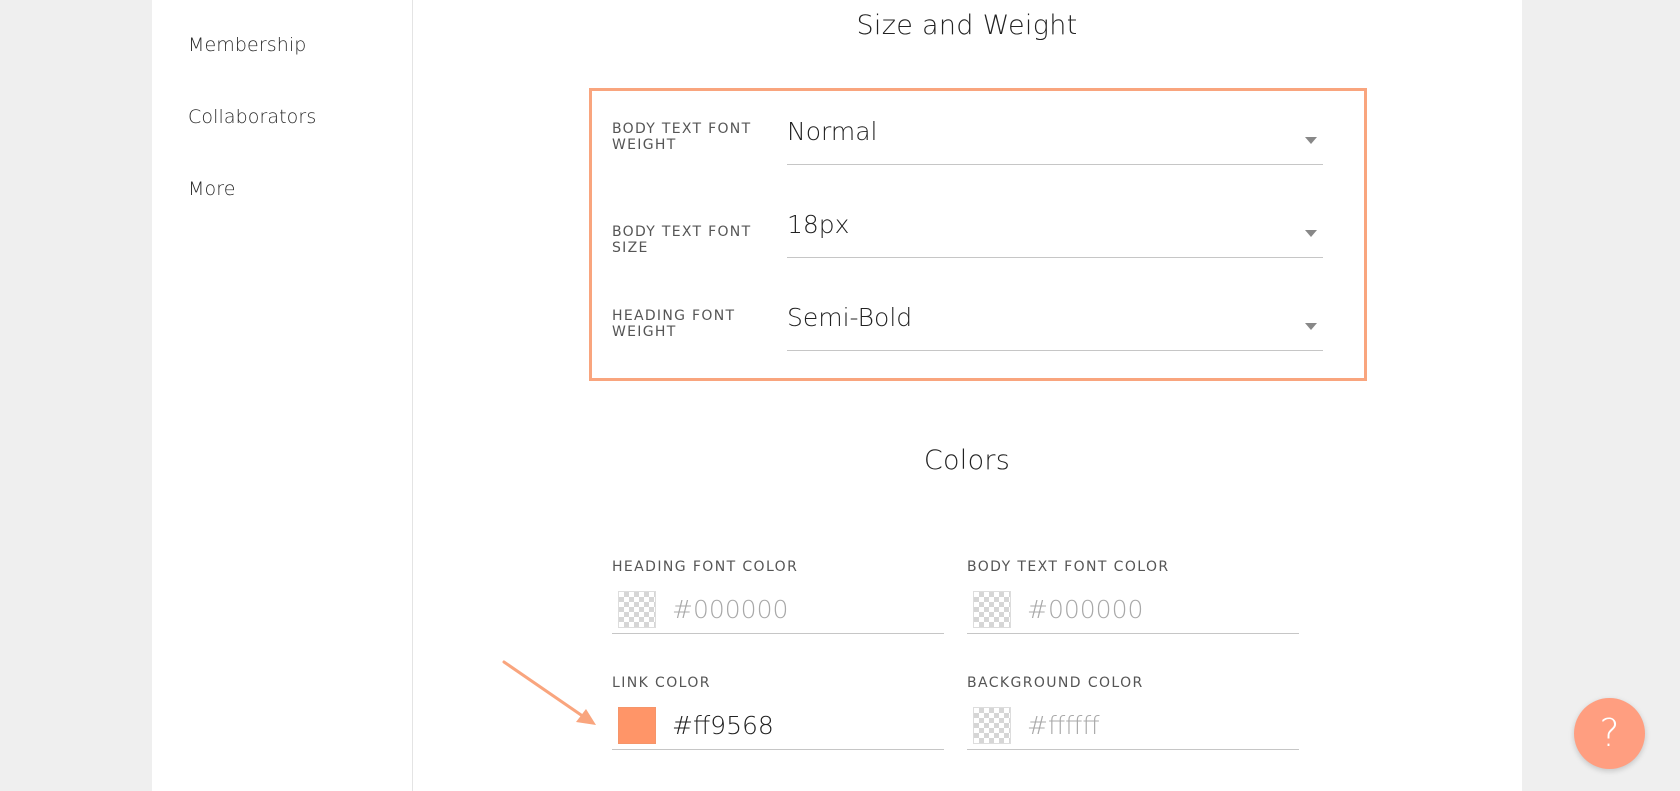 This screenshot has height=791, width=1680. I want to click on colors-title: Colors, so click(967, 460).